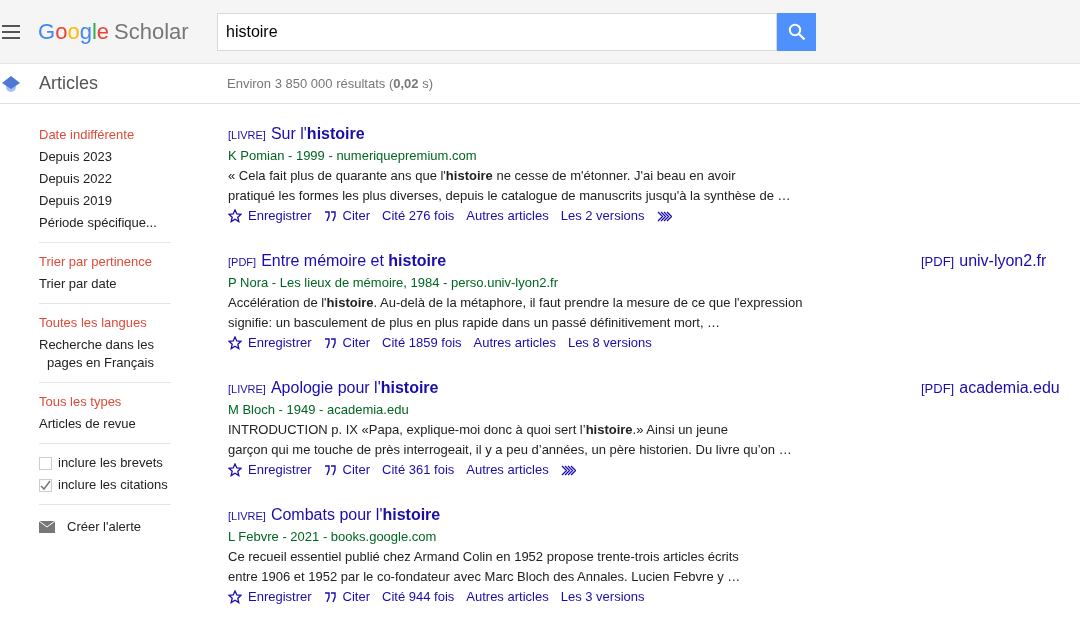 The image size is (1080, 624). I want to click on result-type-tag: [PDF], so click(242, 262).